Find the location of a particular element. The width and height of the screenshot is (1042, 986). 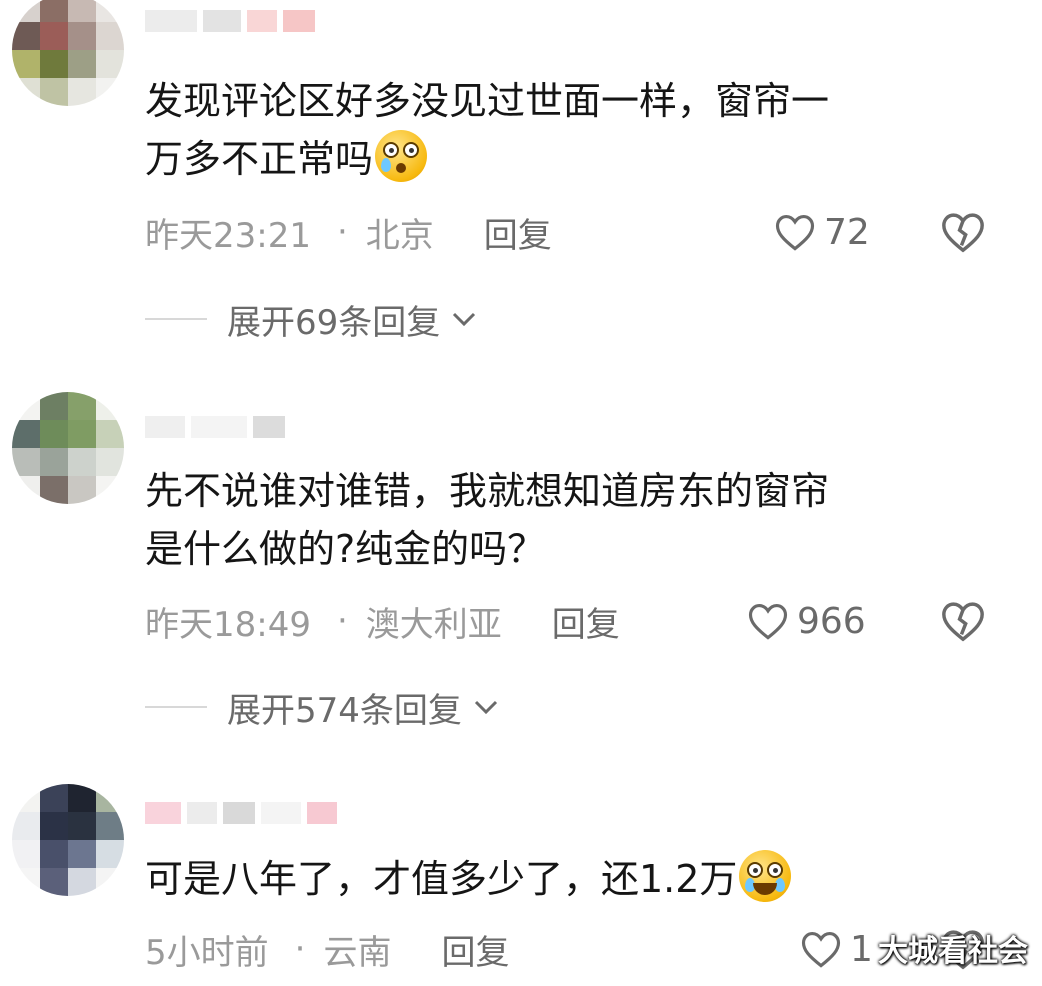

comment-text: 可是八年了，才值多少了，还1.2万 is located at coordinates (555, 879).